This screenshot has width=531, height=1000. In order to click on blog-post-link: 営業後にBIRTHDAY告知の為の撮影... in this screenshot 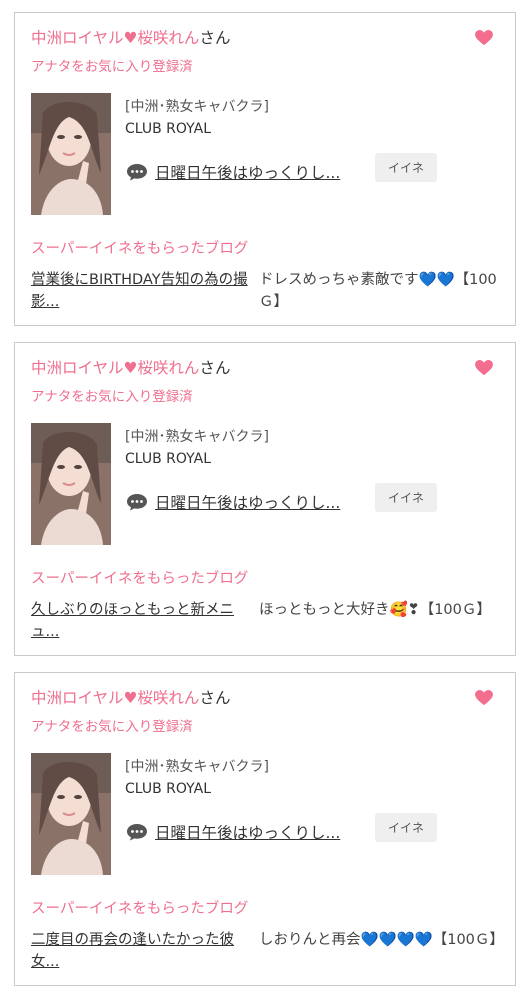, I will do `click(140, 291)`.